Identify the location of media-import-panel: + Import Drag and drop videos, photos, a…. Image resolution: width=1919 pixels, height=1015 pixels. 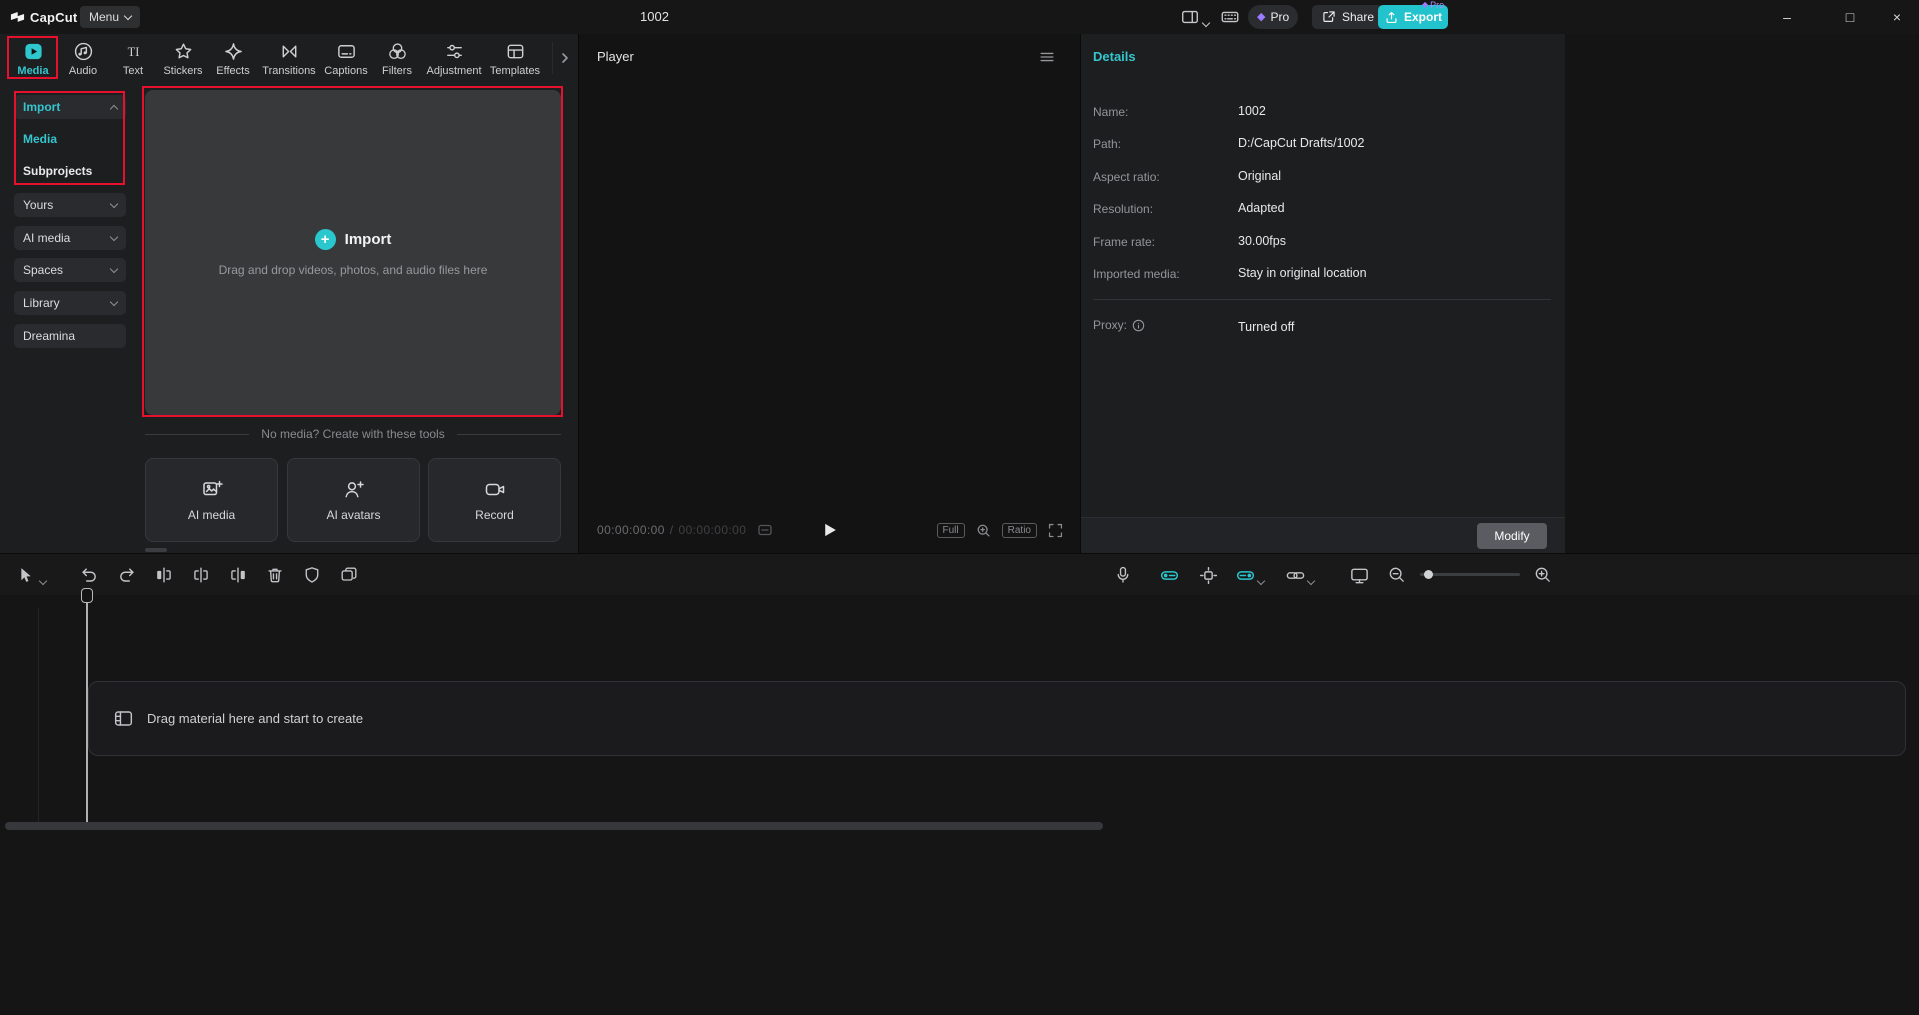
(359, 317).